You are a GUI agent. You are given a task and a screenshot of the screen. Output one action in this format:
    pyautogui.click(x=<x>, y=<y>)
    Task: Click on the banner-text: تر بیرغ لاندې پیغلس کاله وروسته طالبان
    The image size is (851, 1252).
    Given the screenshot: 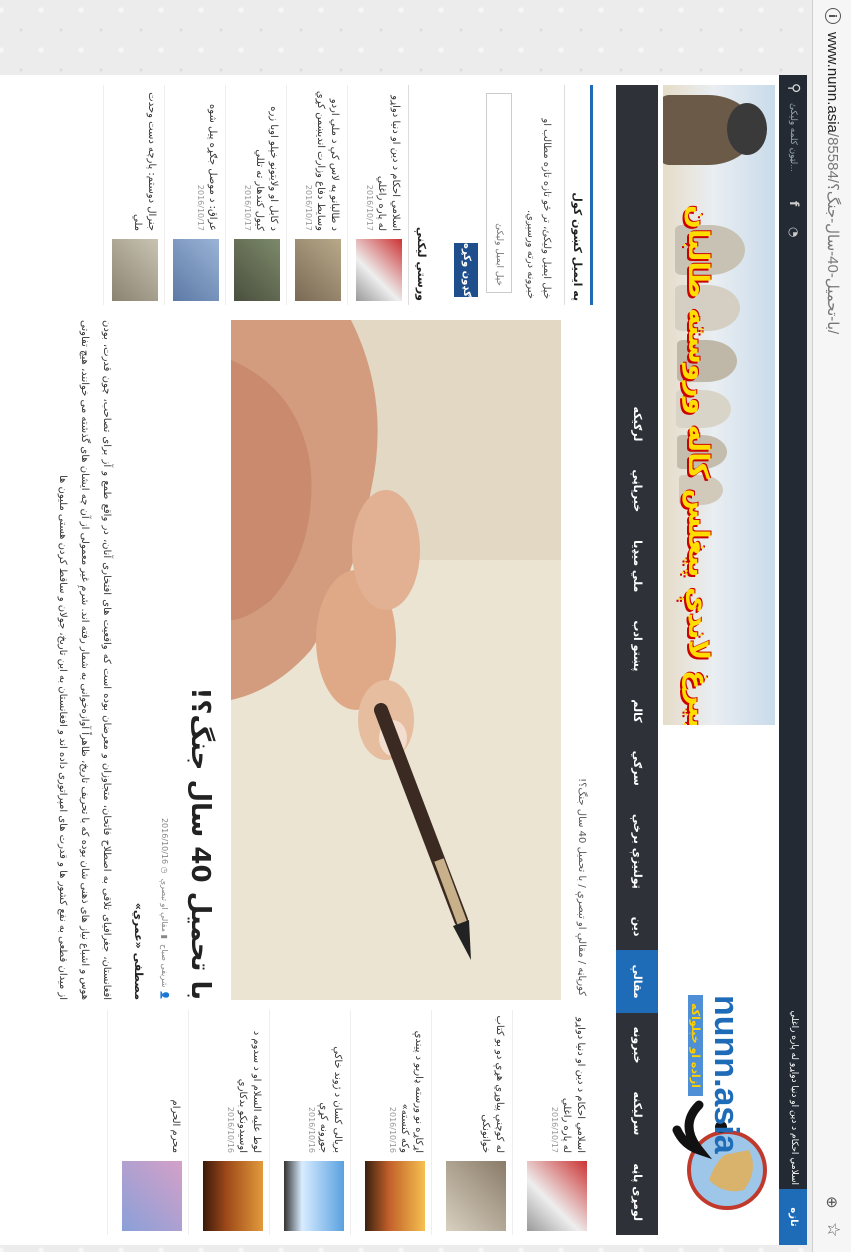 What is the action you would take?
    pyautogui.click(x=698, y=465)
    